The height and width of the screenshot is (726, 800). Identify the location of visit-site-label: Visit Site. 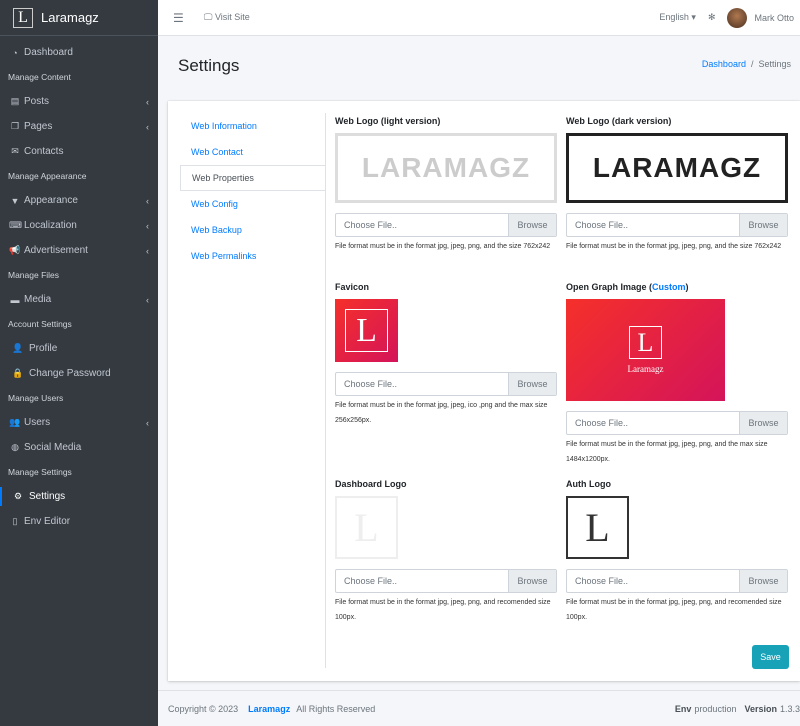
(232, 17).